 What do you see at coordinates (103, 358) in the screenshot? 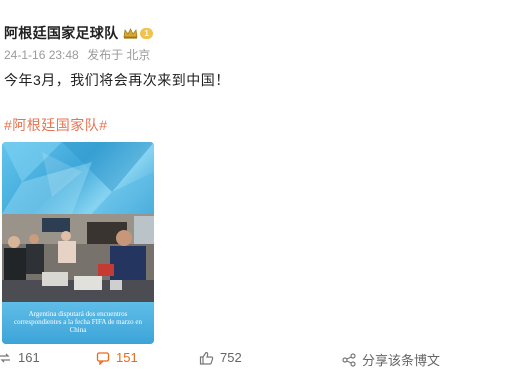
I see `comment-icon` at bounding box center [103, 358].